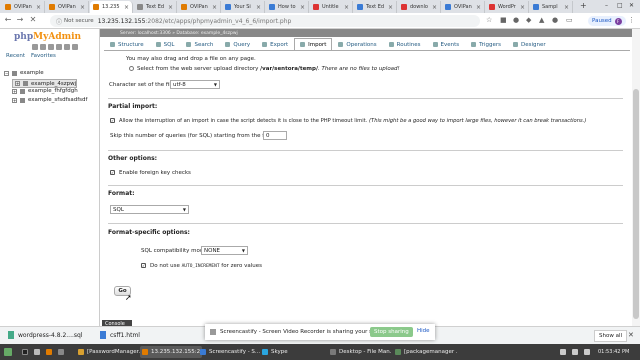 This screenshot has height=360, width=640. What do you see at coordinates (75, 47) in the screenshot?
I see `reload-icon` at bounding box center [75, 47].